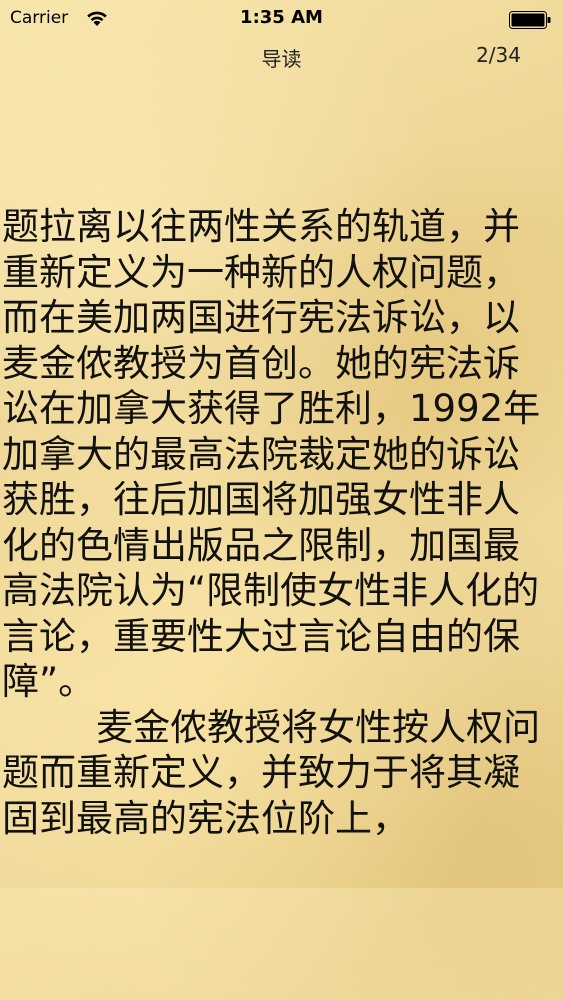 Image resolution: width=563 pixels, height=1000 pixels. I want to click on clock-time: 1:35 AM, so click(281, 17).